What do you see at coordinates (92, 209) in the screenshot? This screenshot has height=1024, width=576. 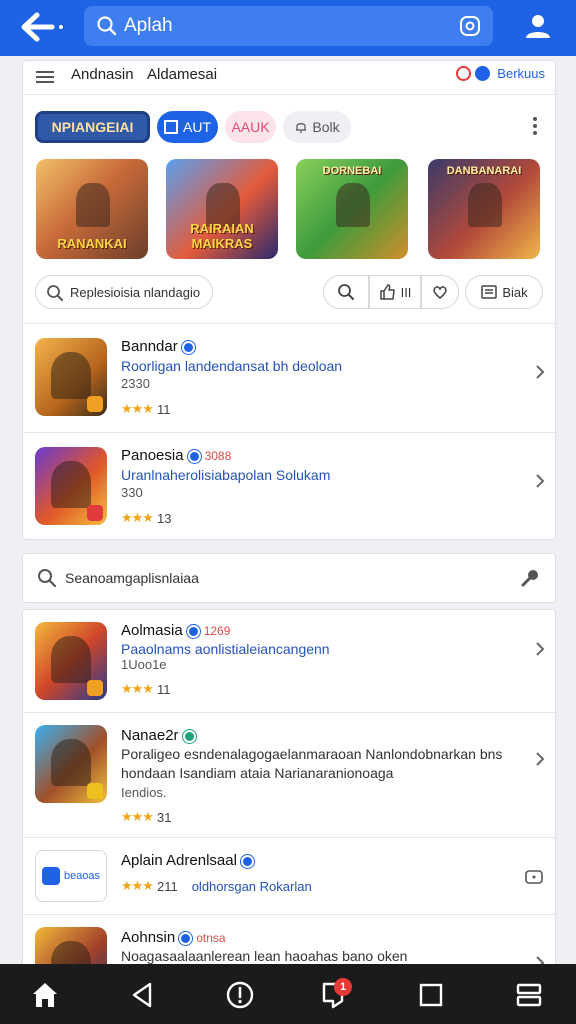 I see `game-thumbnail-1: RANANKAI` at bounding box center [92, 209].